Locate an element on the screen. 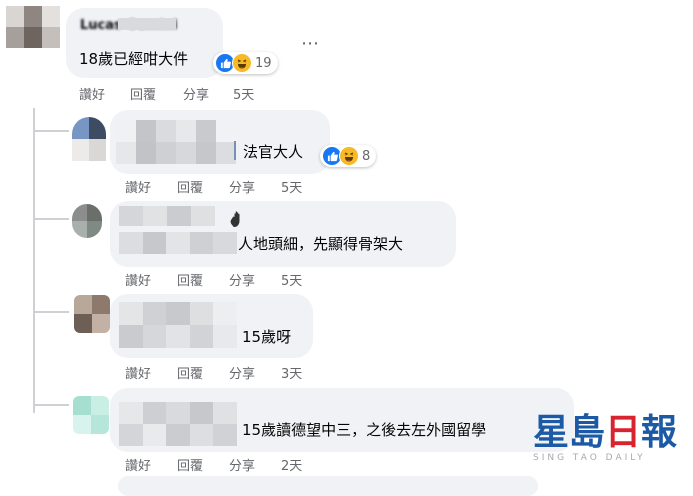 The height and width of the screenshot is (496, 693). reaction-summary: 8 is located at coordinates (348, 156).